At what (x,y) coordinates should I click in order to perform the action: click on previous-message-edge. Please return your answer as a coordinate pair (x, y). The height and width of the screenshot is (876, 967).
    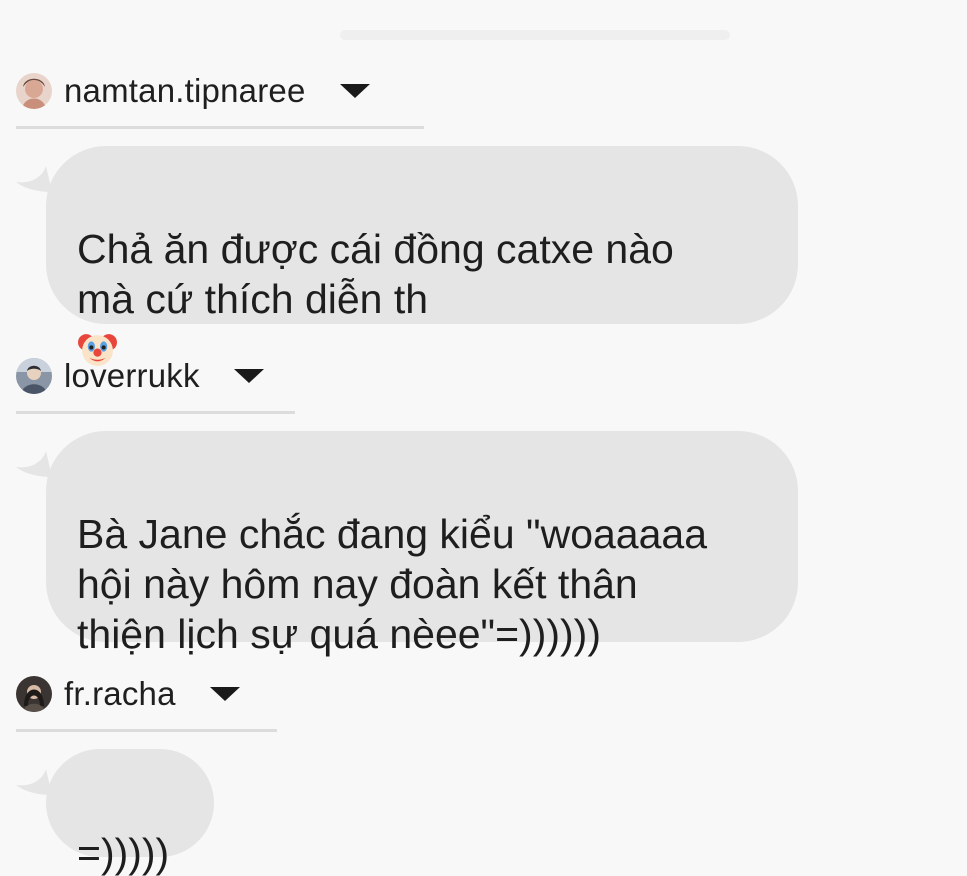
    Looking at the image, I should click on (535, 35).